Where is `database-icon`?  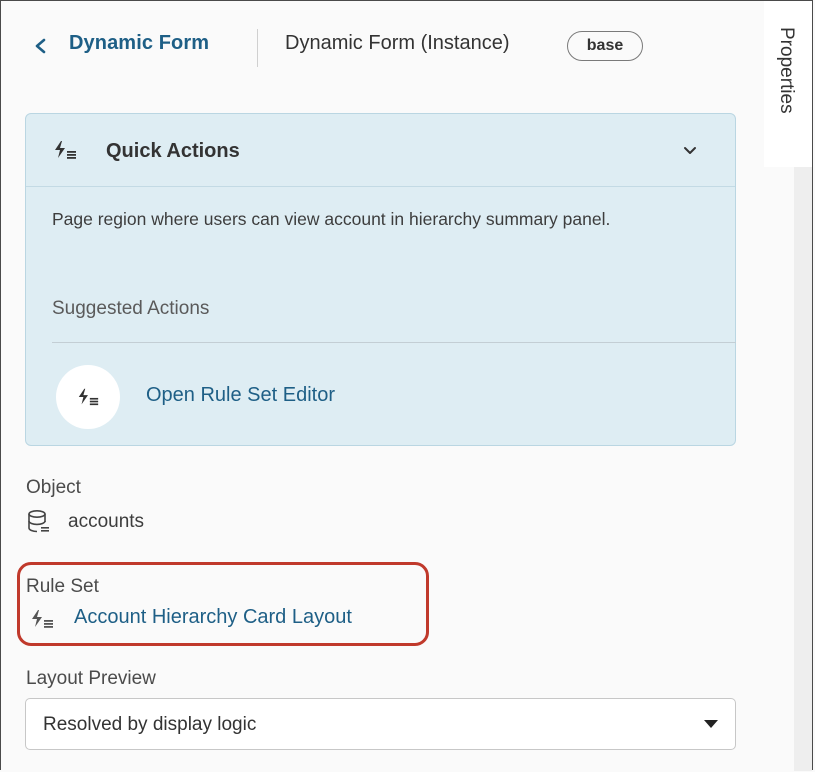
database-icon is located at coordinates (38, 521).